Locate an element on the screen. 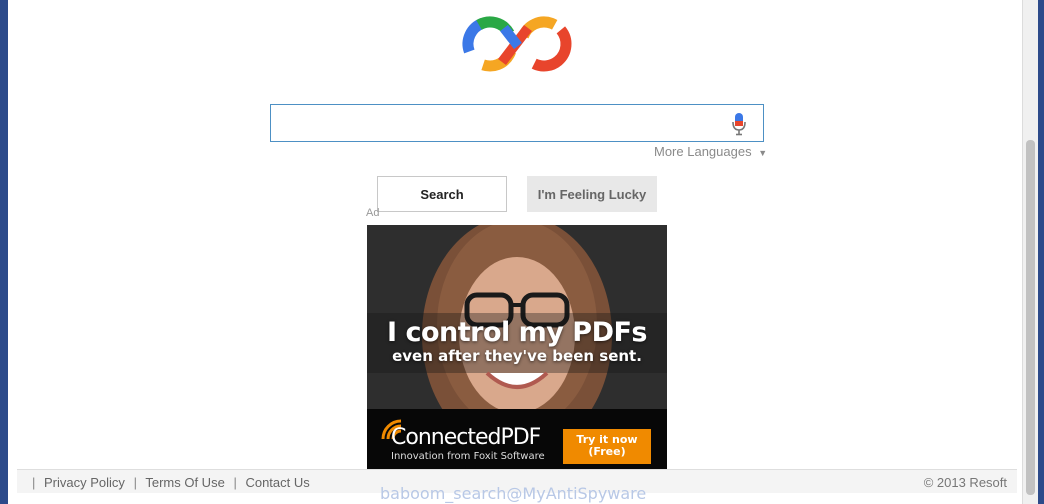 Image resolution: width=1044 pixels, height=504 pixels. chevron-down-icon: ▼ is located at coordinates (763, 153).